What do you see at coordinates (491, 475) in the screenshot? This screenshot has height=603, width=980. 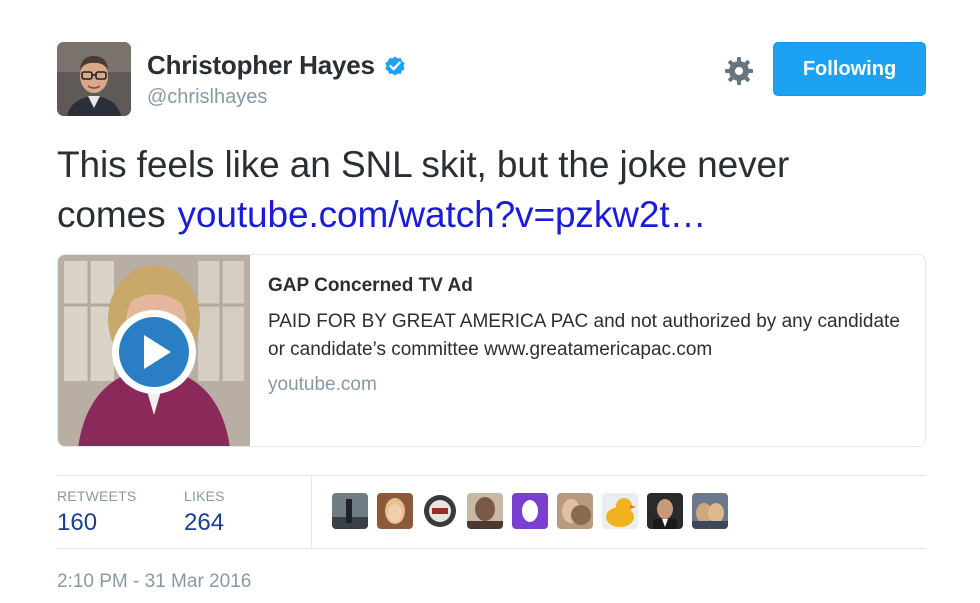 I see `stats-top-divider` at bounding box center [491, 475].